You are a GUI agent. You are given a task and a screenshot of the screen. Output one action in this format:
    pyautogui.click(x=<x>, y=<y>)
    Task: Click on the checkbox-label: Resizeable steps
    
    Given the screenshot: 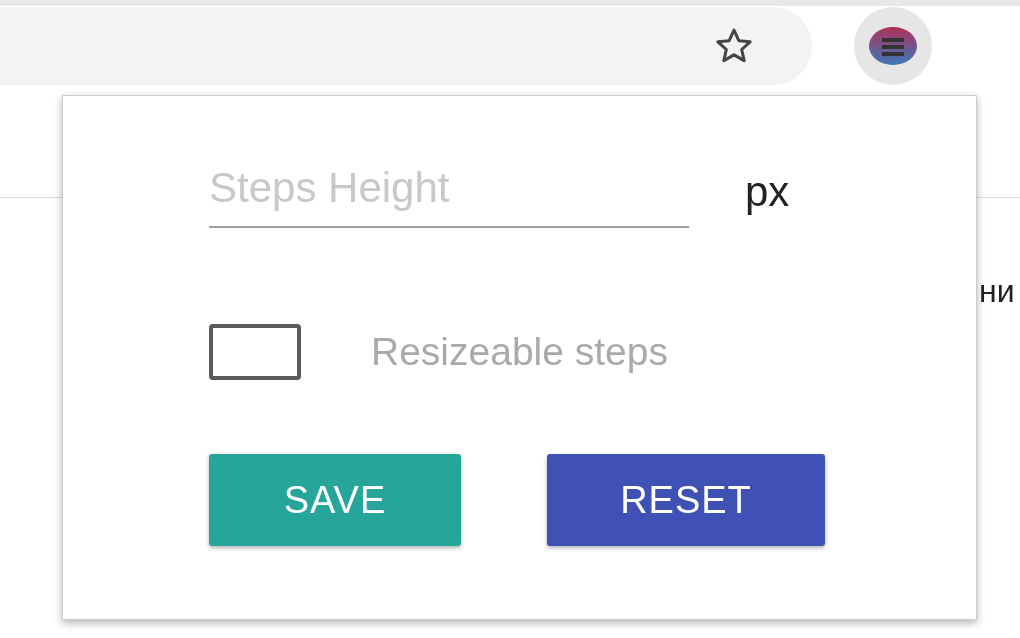 What is the action you would take?
    pyautogui.click(x=519, y=352)
    